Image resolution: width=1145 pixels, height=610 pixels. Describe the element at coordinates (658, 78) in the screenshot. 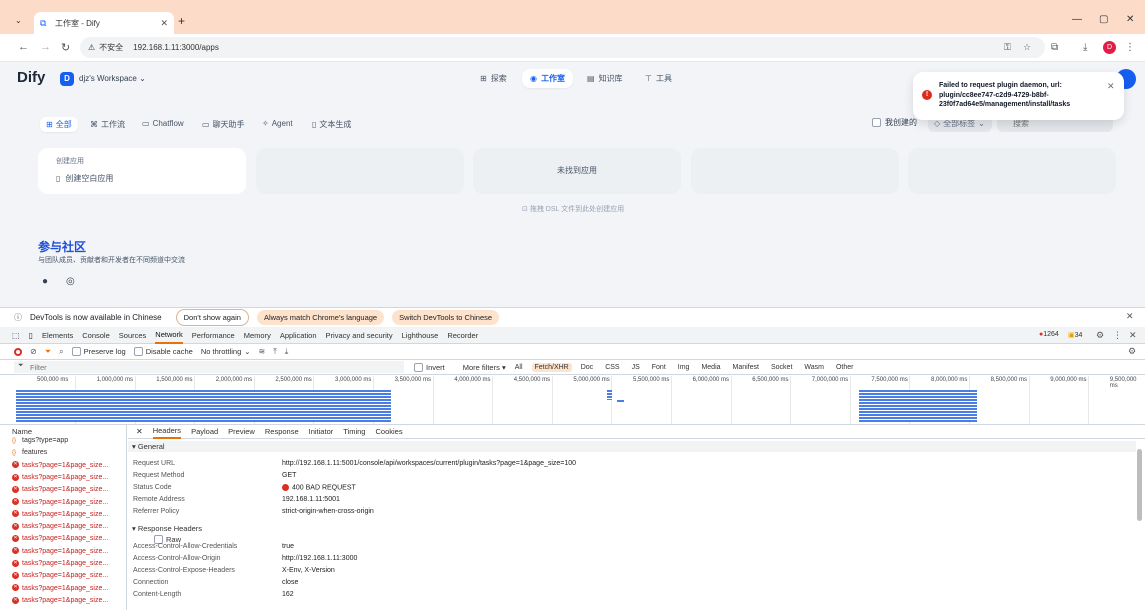

I see `nav-tools: ⊤ 工具` at that location.